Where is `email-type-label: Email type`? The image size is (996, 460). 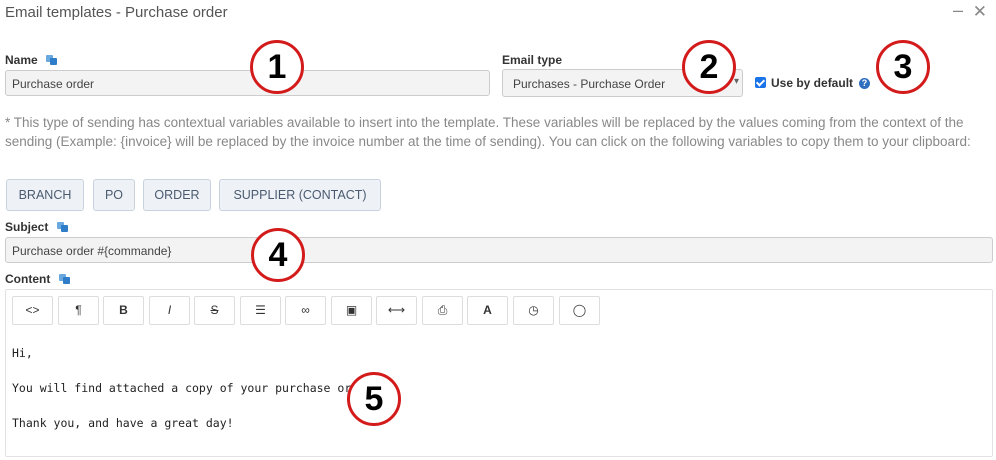 email-type-label: Email type is located at coordinates (532, 60).